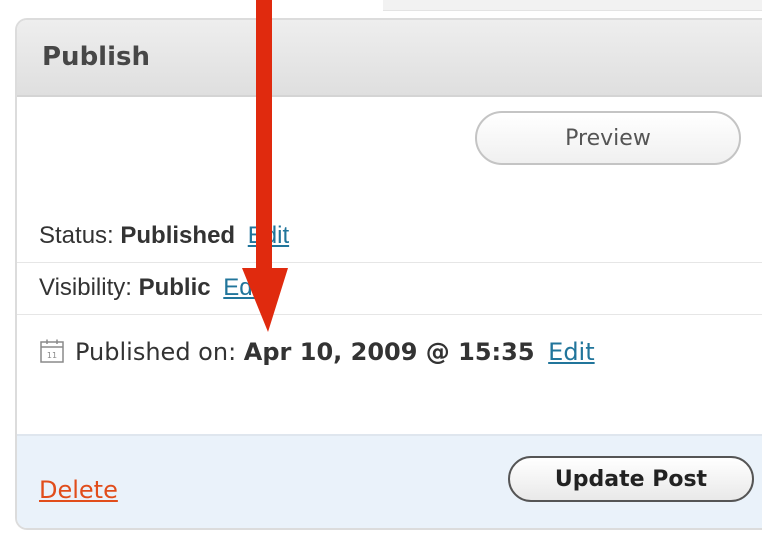 The height and width of the screenshot is (542, 762). Describe the element at coordinates (631, 479) in the screenshot. I see `update-post-button: Update Post` at that location.